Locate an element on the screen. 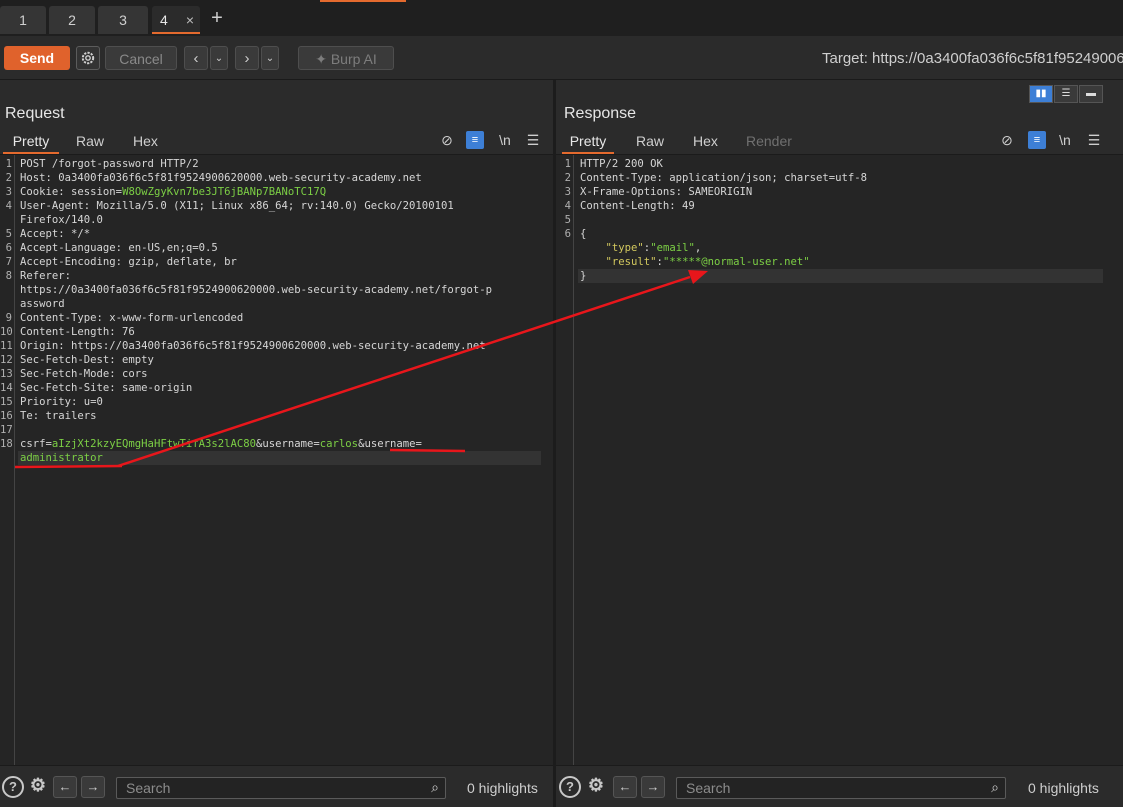 The height and width of the screenshot is (807, 1123). line-number: 18 is located at coordinates (6, 444).